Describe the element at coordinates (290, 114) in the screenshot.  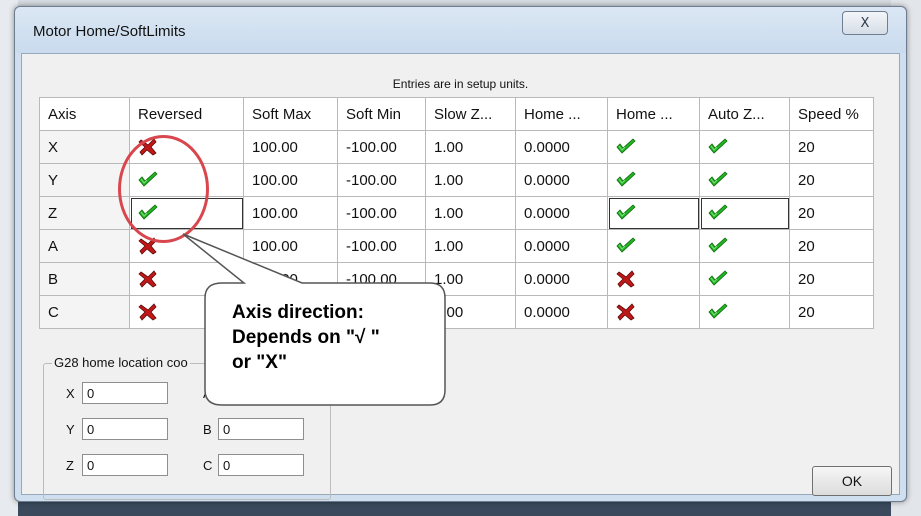
I see `column-header-soft-max: Soft Max` at that location.